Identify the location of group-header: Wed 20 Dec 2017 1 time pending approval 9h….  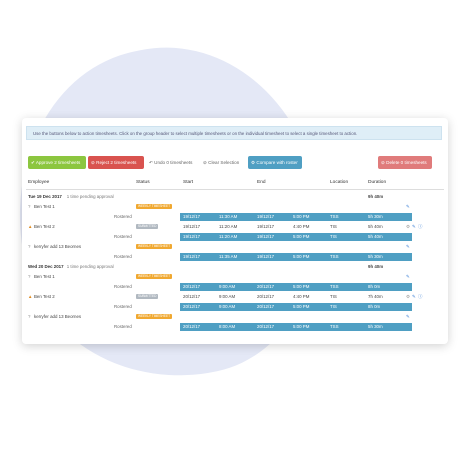
(235, 267).